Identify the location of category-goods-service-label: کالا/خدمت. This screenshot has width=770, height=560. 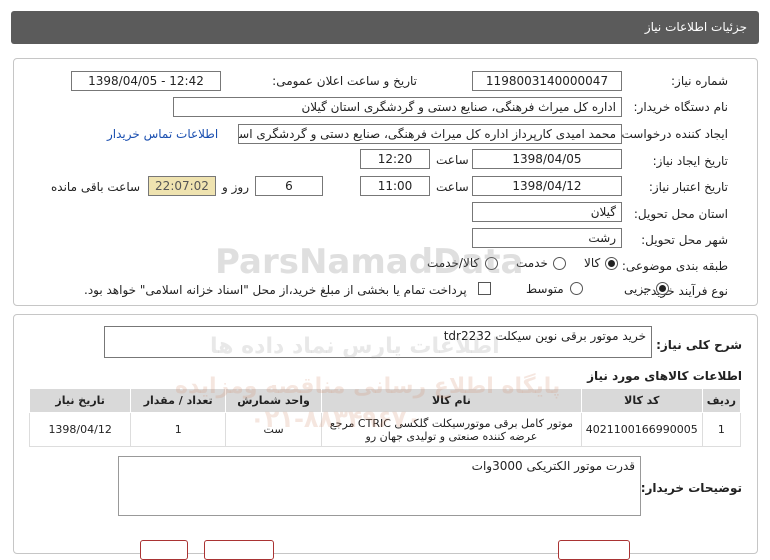
(453, 263).